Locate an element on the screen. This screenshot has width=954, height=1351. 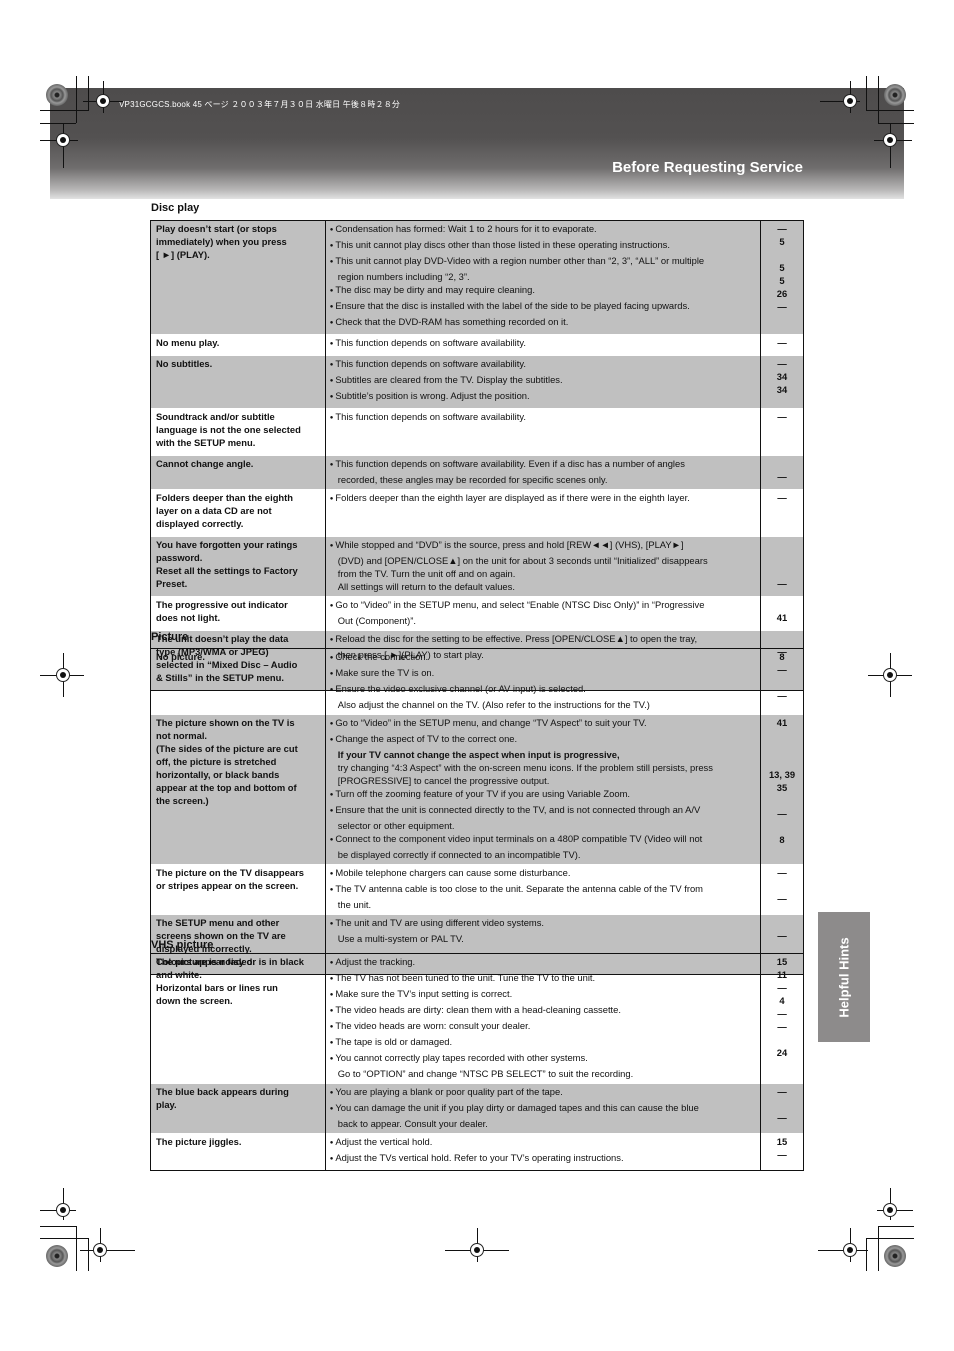
symptom-text: language is not the one selected is located at coordinates (228, 429).